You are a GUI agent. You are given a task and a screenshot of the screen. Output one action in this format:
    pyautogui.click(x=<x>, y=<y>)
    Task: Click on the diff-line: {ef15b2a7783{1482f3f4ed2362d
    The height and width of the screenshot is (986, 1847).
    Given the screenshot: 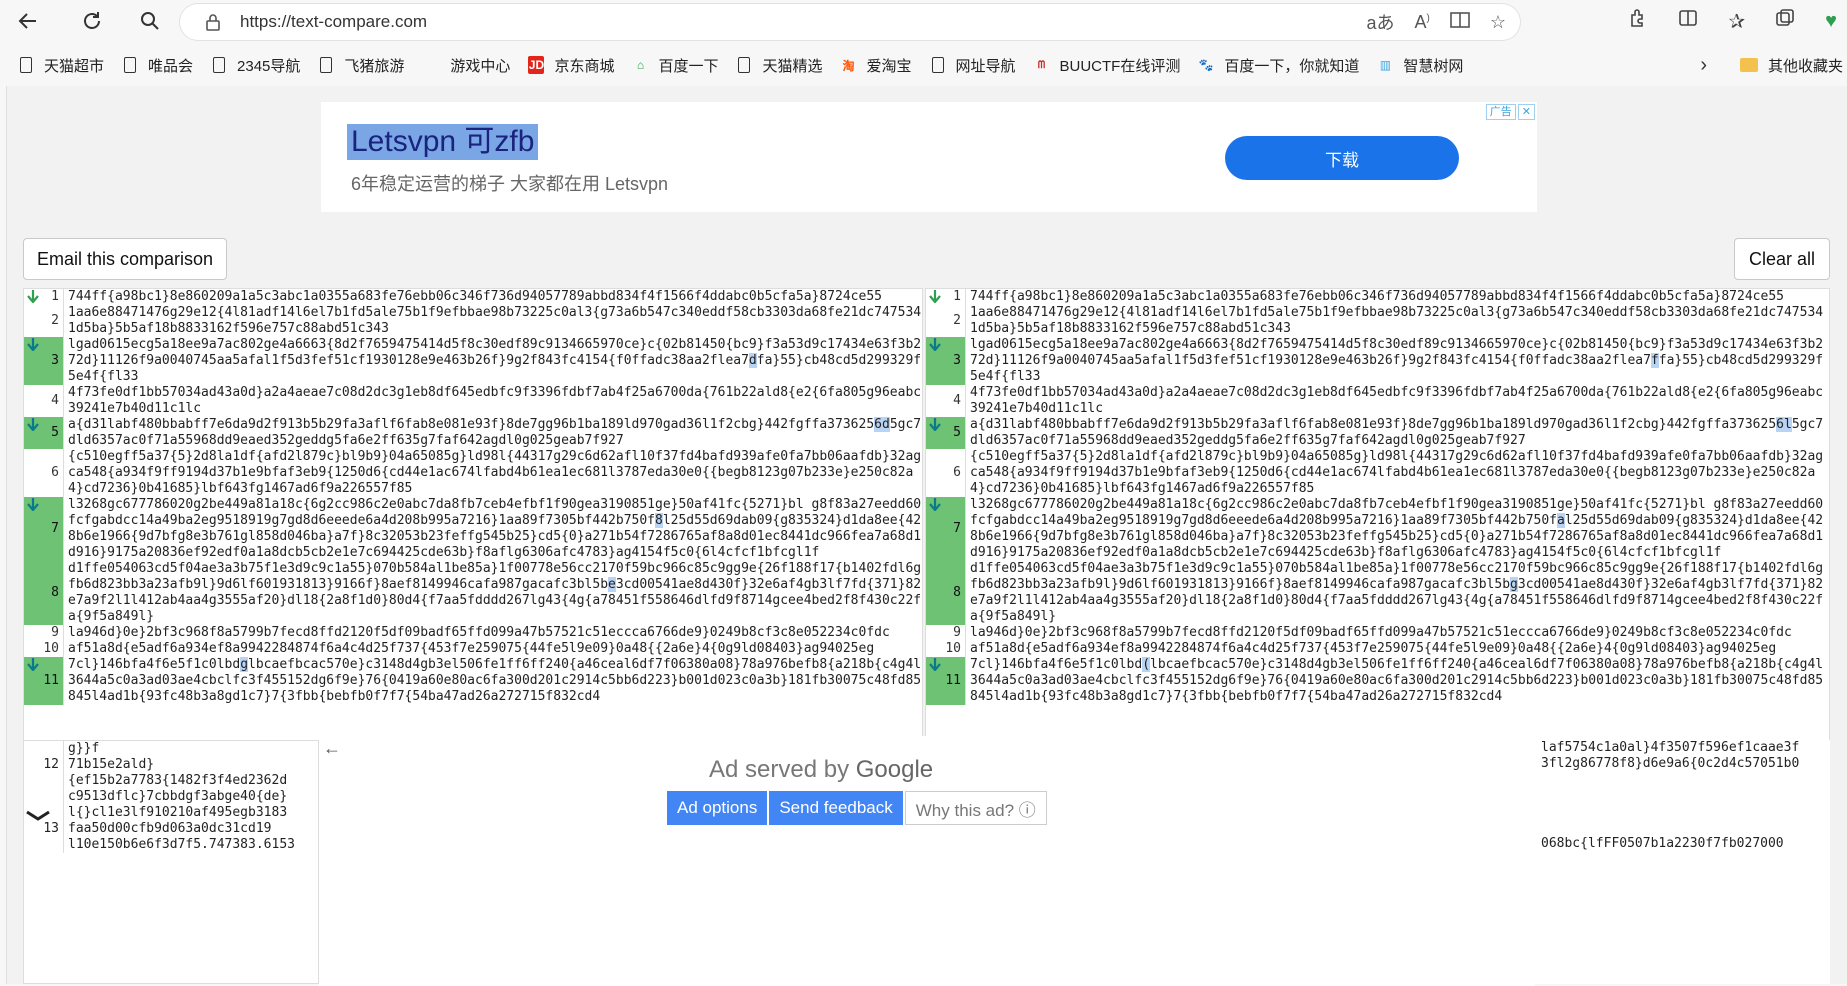 What is the action you would take?
    pyautogui.click(x=171, y=781)
    